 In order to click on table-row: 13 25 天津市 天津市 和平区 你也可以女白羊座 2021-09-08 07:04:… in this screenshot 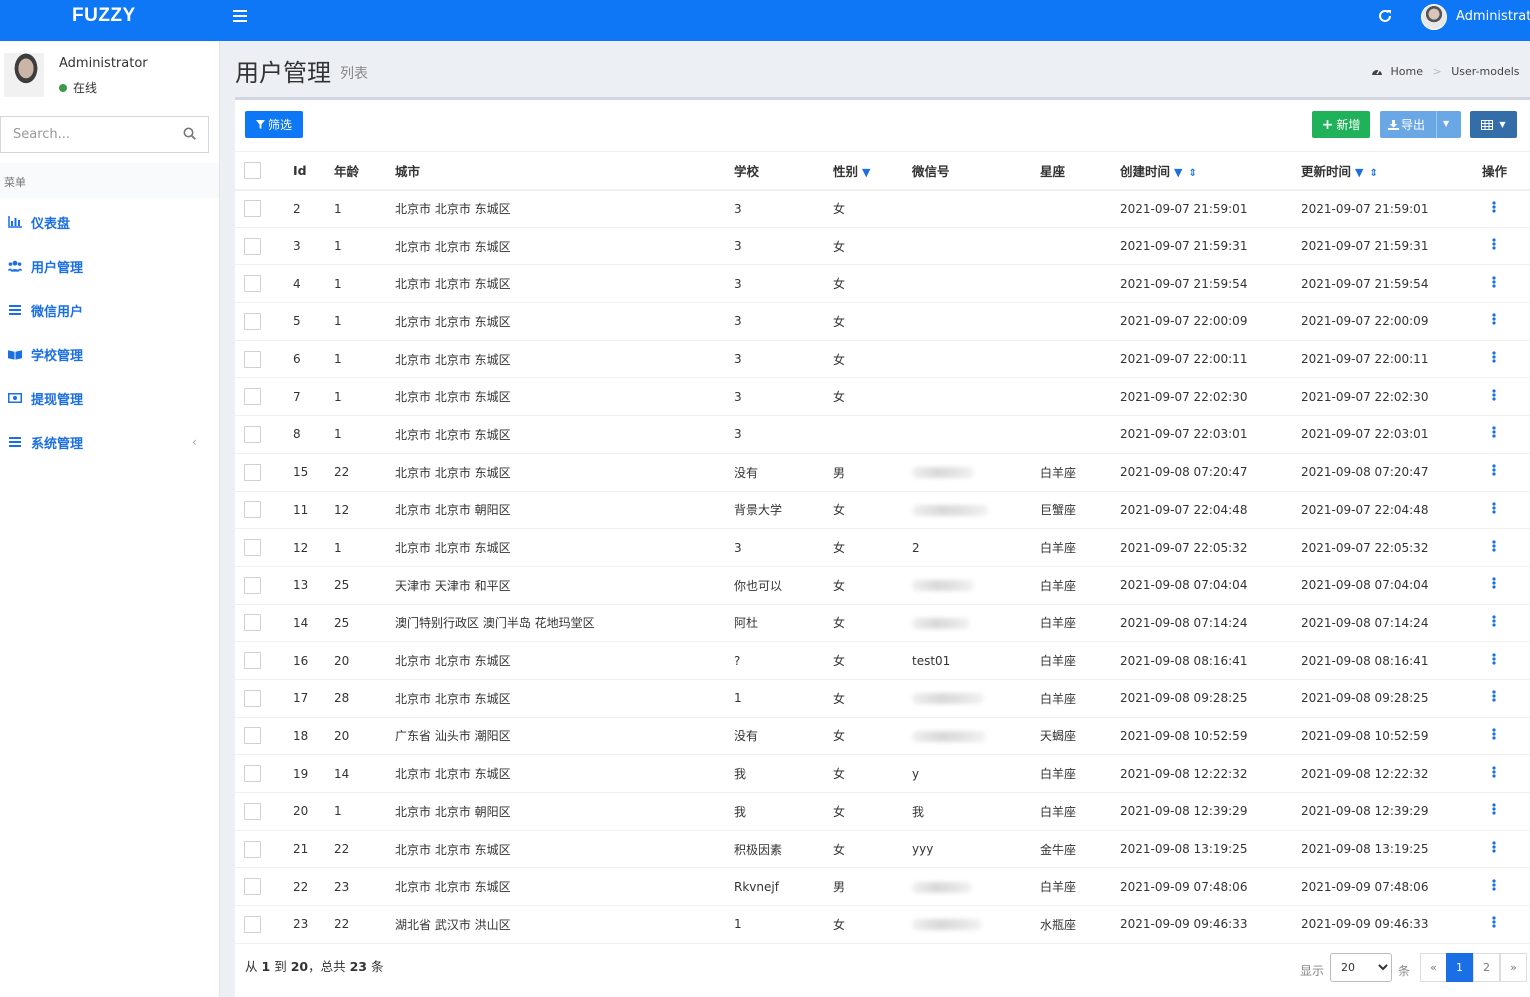, I will do `click(882, 585)`.